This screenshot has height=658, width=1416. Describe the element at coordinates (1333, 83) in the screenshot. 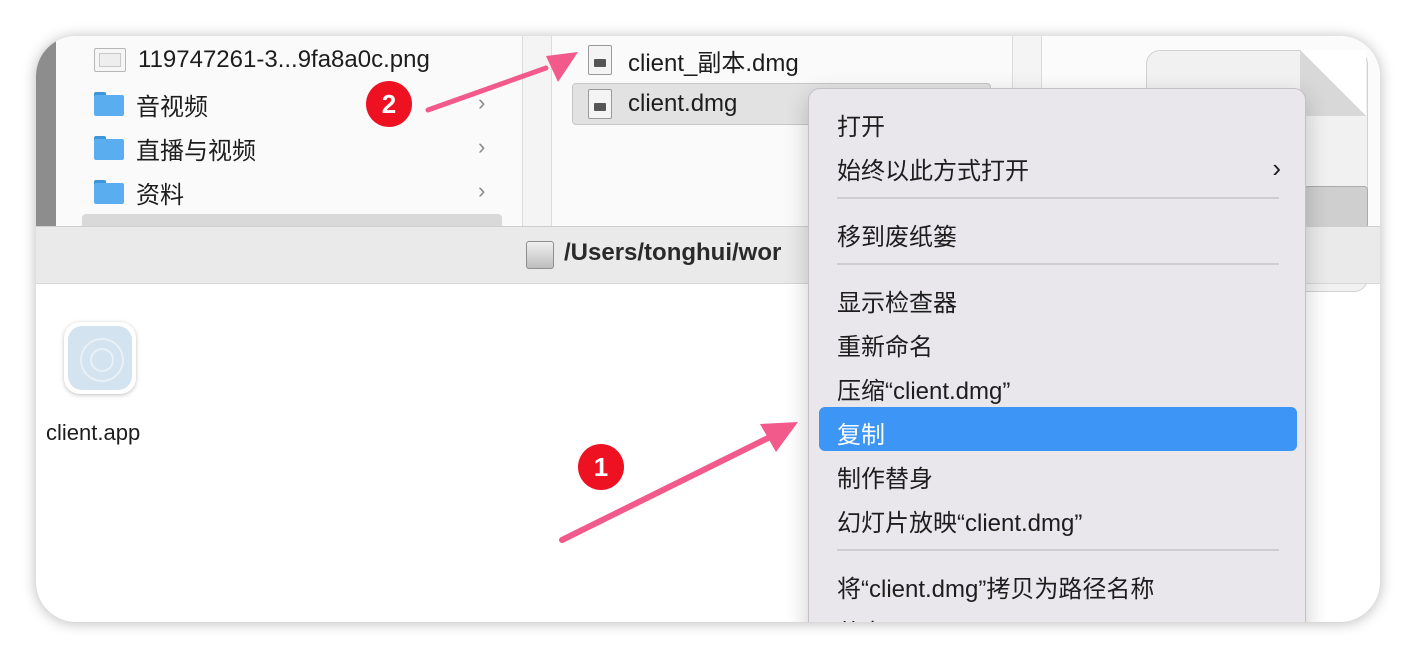

I see `document-fold` at that location.